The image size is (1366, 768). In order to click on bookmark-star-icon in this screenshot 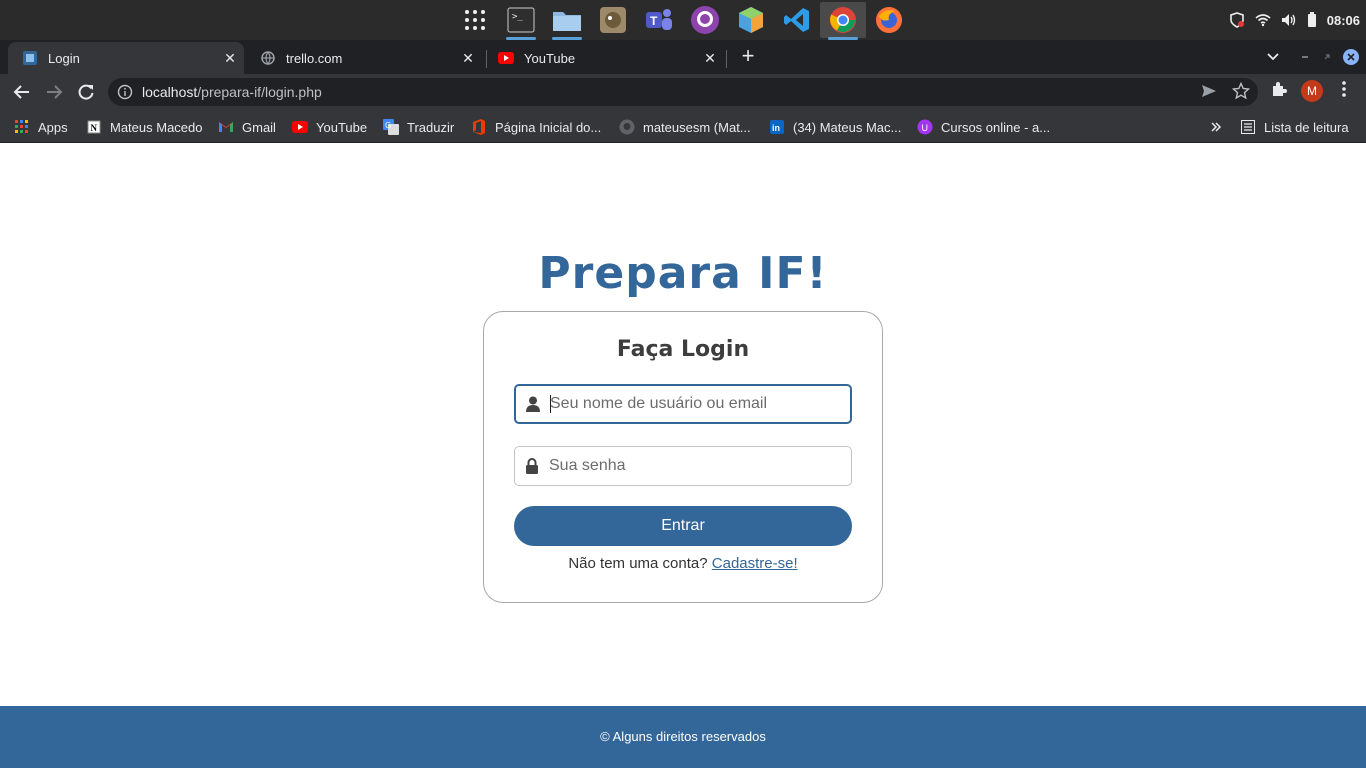, I will do `click(1241, 93)`.